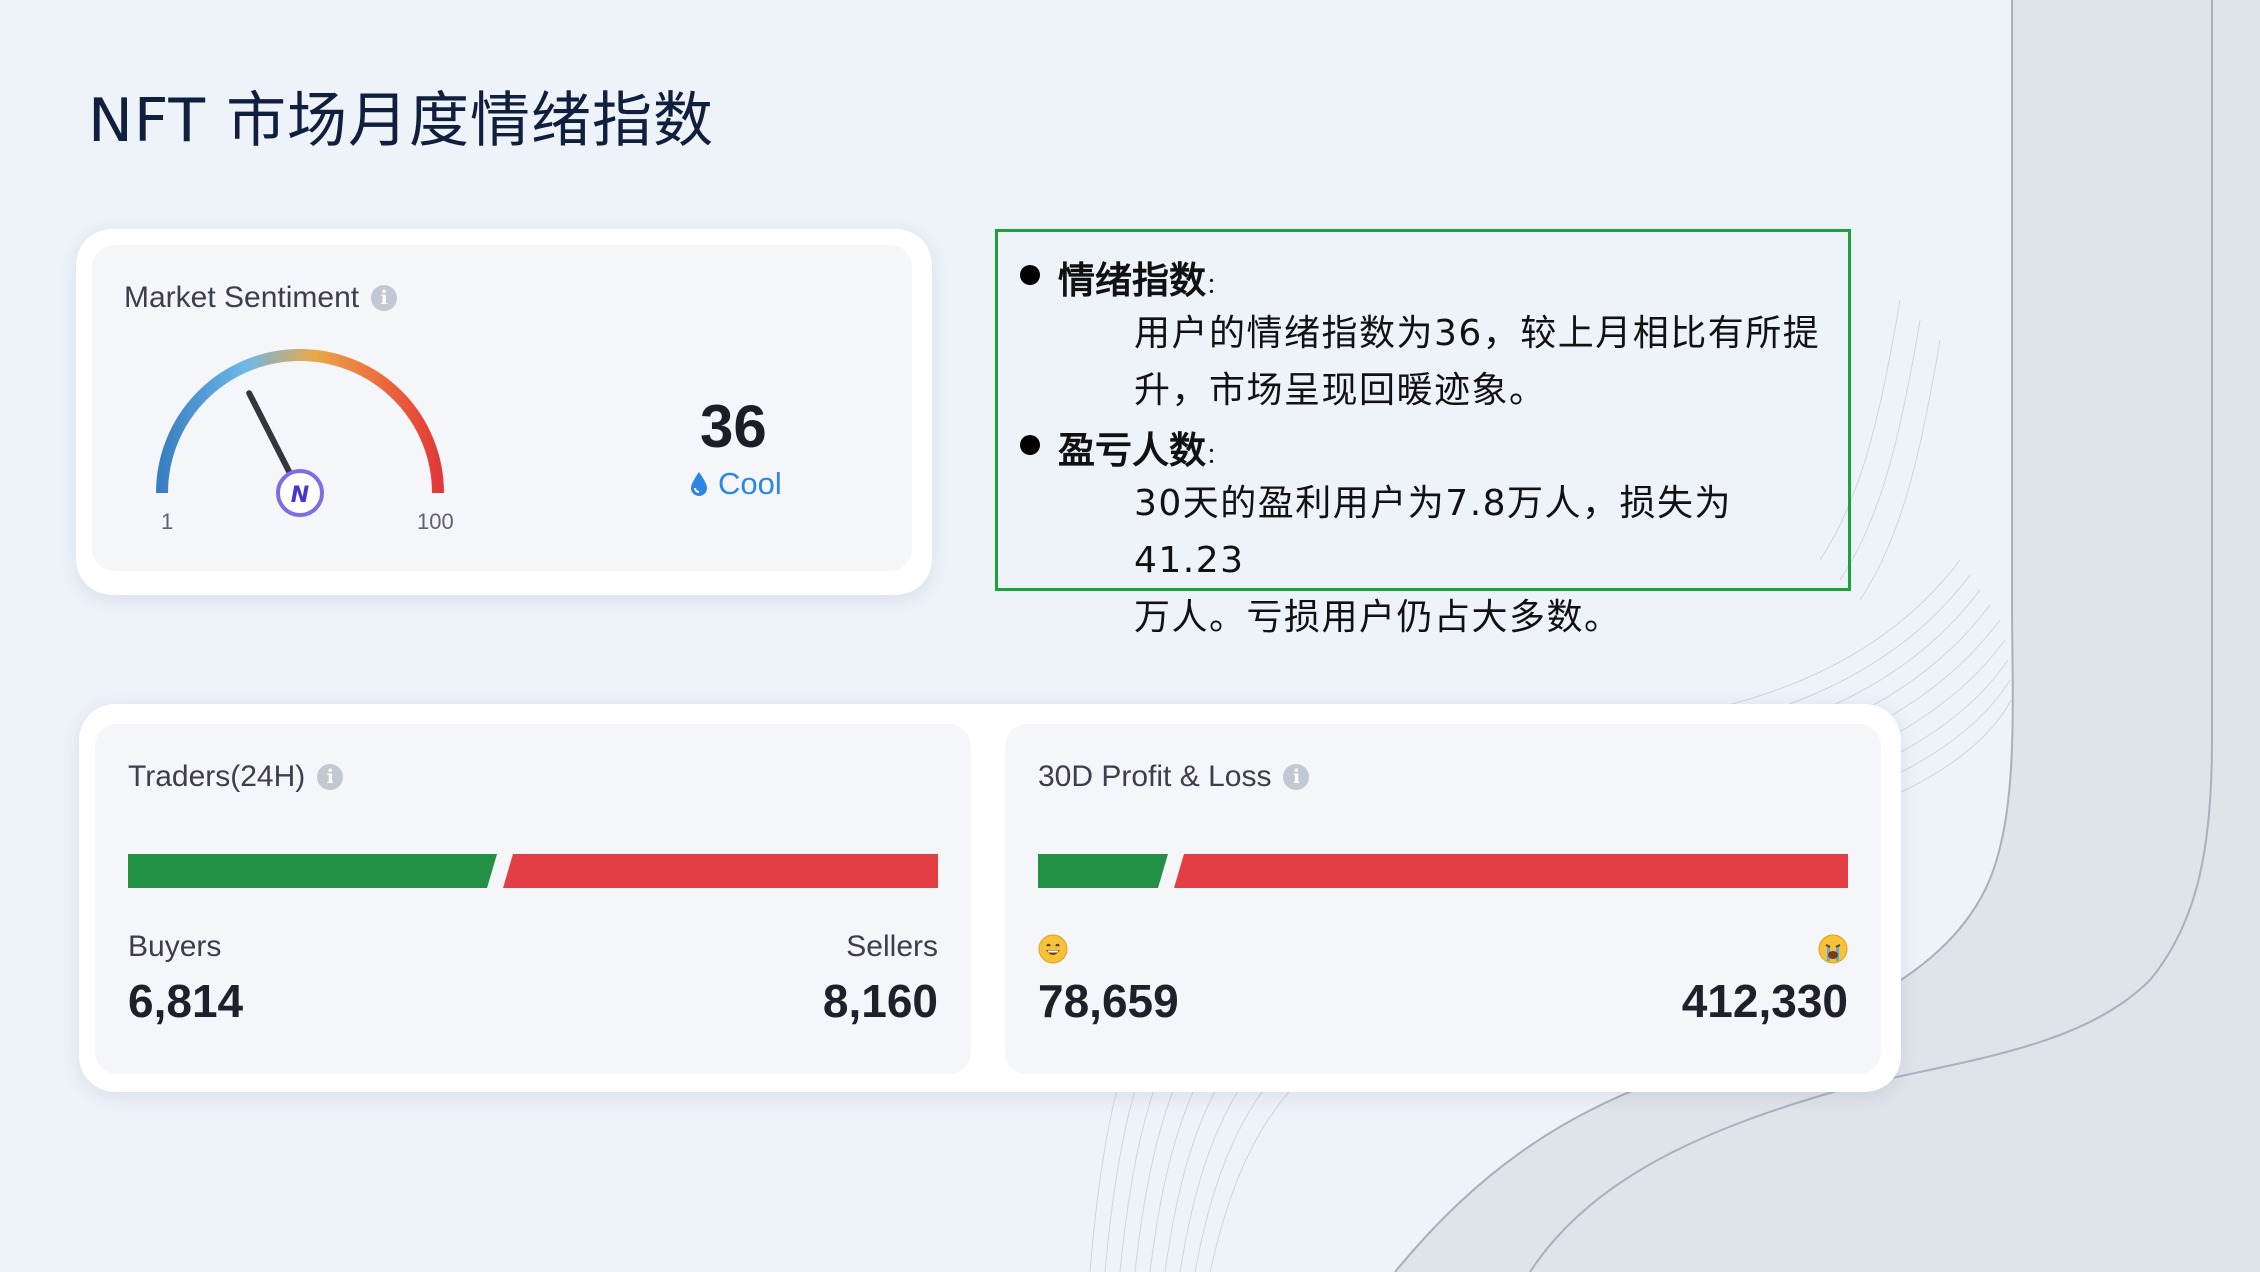 This screenshot has height=1272, width=2260. What do you see at coordinates (312, 871) in the screenshot?
I see `buyers-bar` at bounding box center [312, 871].